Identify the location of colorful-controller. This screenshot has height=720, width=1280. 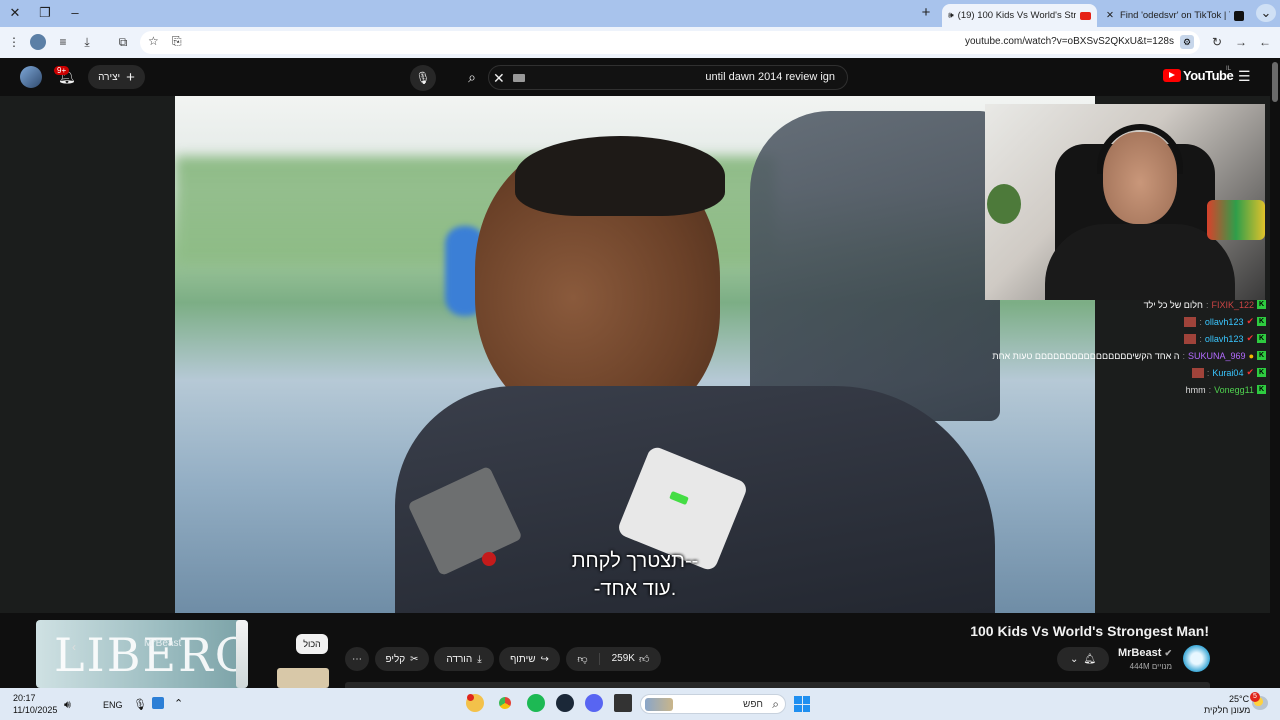
(1236, 220).